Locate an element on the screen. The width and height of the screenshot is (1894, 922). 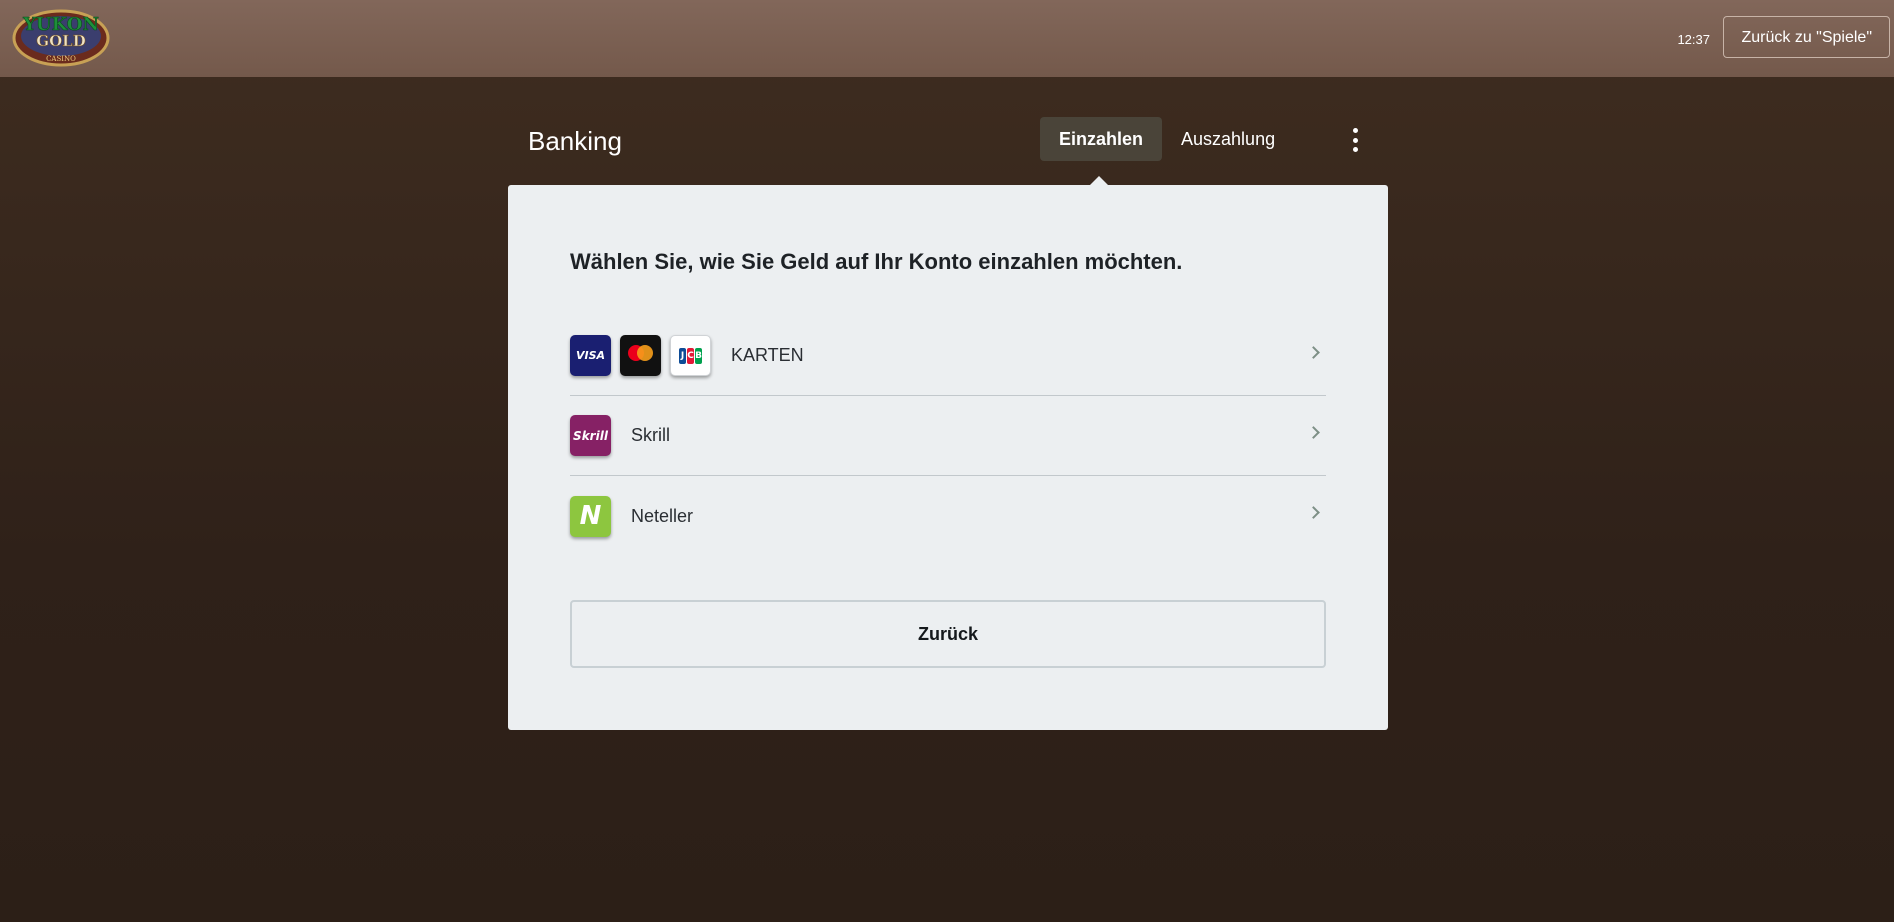
neteller-icon: N is located at coordinates (590, 516).